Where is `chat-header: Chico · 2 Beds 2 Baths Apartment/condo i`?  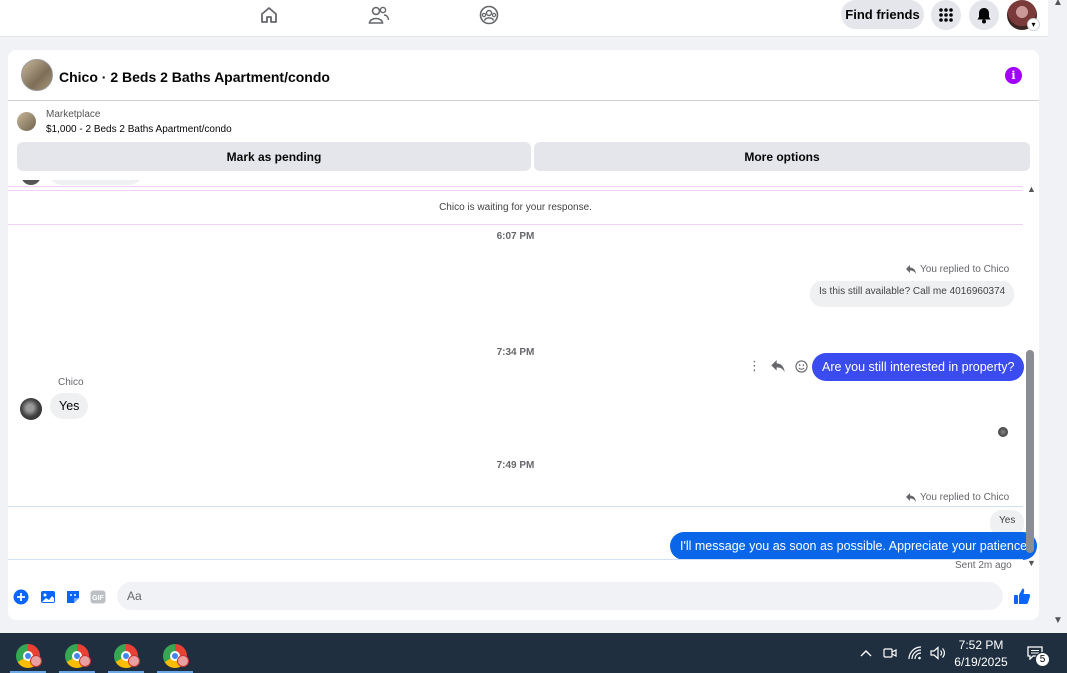
chat-header: Chico · 2 Beds 2 Baths Apartment/condo i is located at coordinates (523, 75).